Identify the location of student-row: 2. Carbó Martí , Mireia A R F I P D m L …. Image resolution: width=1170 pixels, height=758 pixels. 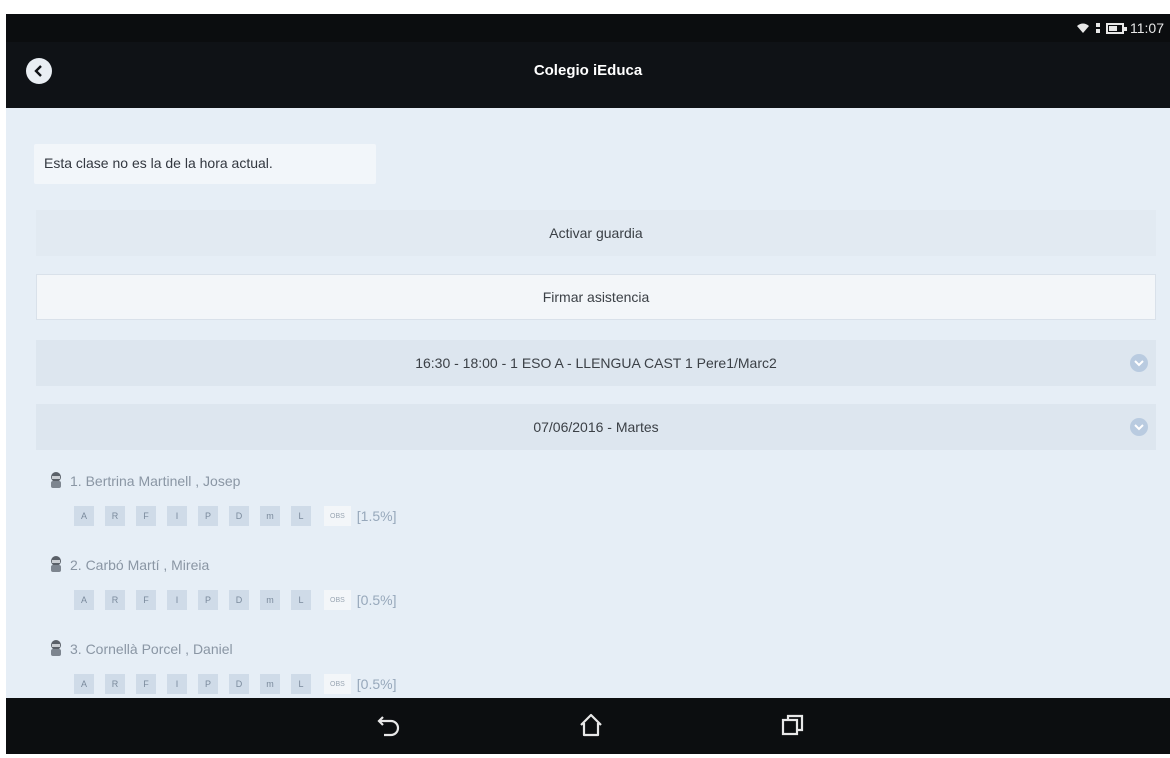
(588, 592).